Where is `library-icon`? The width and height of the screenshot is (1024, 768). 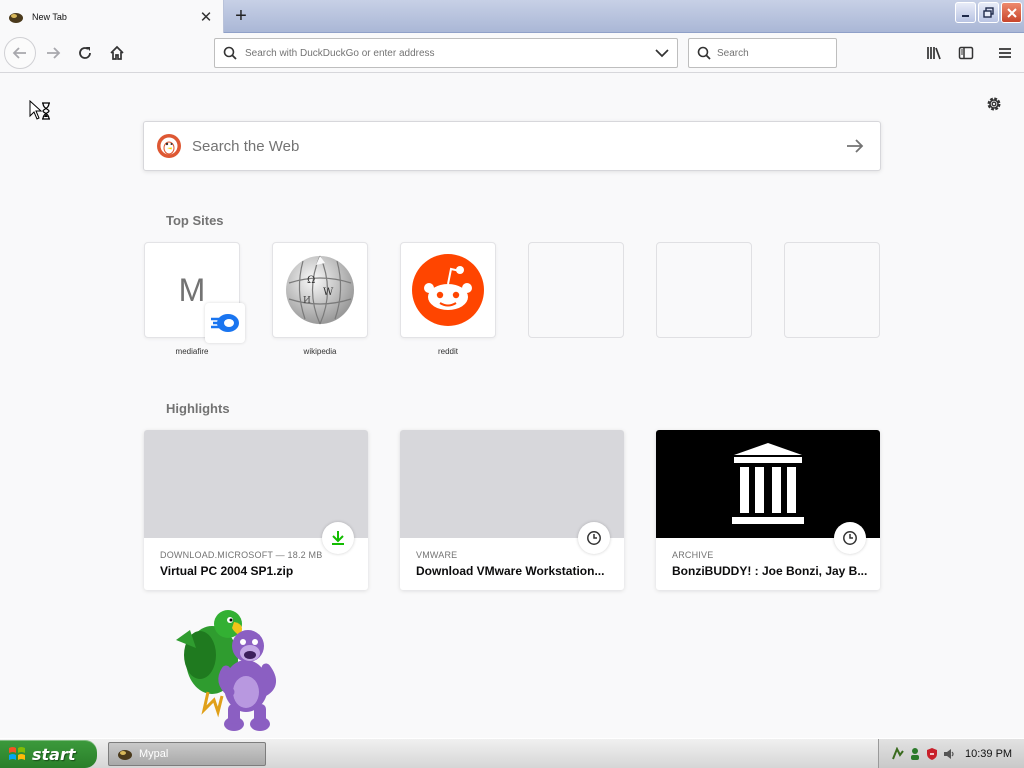
library-icon is located at coordinates (934, 53).